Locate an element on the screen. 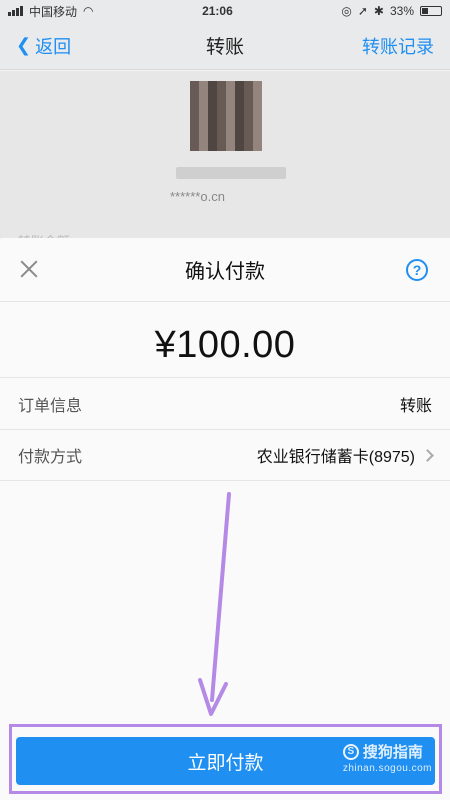 This screenshot has width=450, height=800. recipient-name-masked is located at coordinates (231, 173).